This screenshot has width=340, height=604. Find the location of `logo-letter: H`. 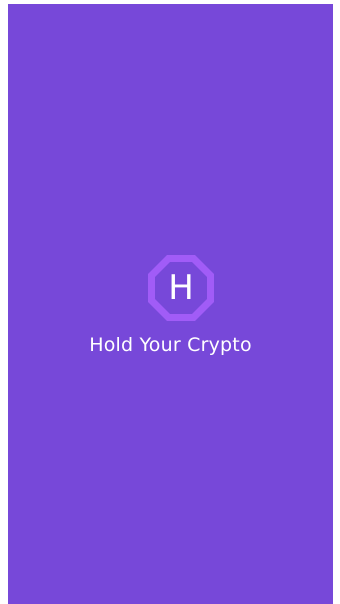

logo-letter: H is located at coordinates (181, 288).